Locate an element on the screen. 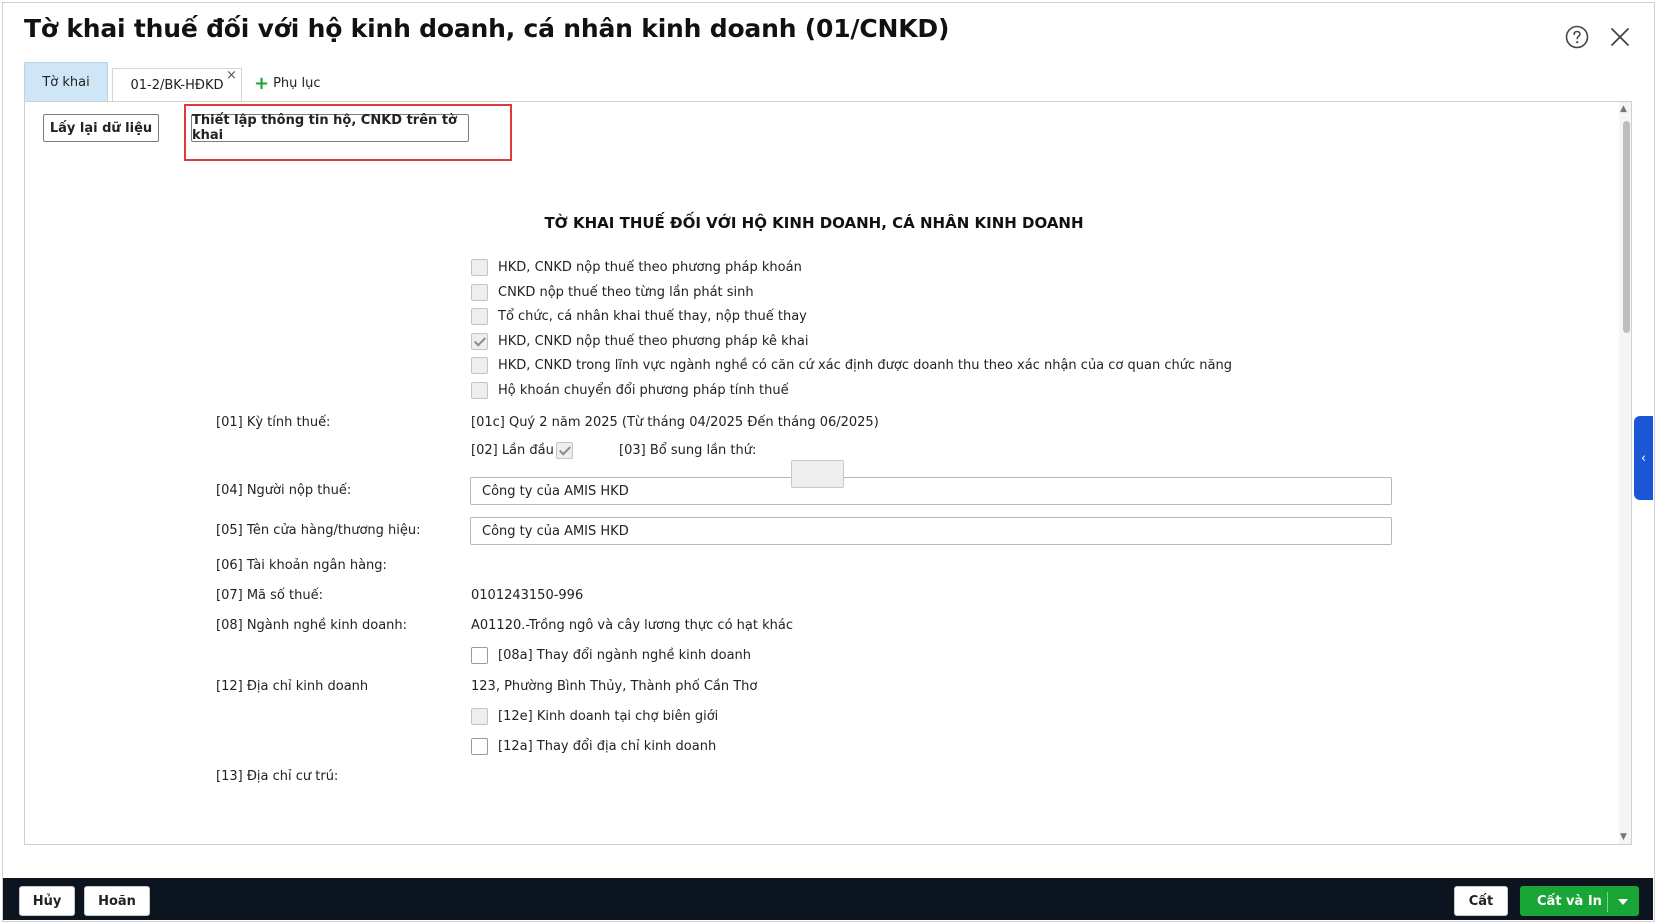 Image resolution: width=1657 pixels, height=924 pixels. business-label: [08] Ngành nghề kinh doanh: is located at coordinates (312, 625).